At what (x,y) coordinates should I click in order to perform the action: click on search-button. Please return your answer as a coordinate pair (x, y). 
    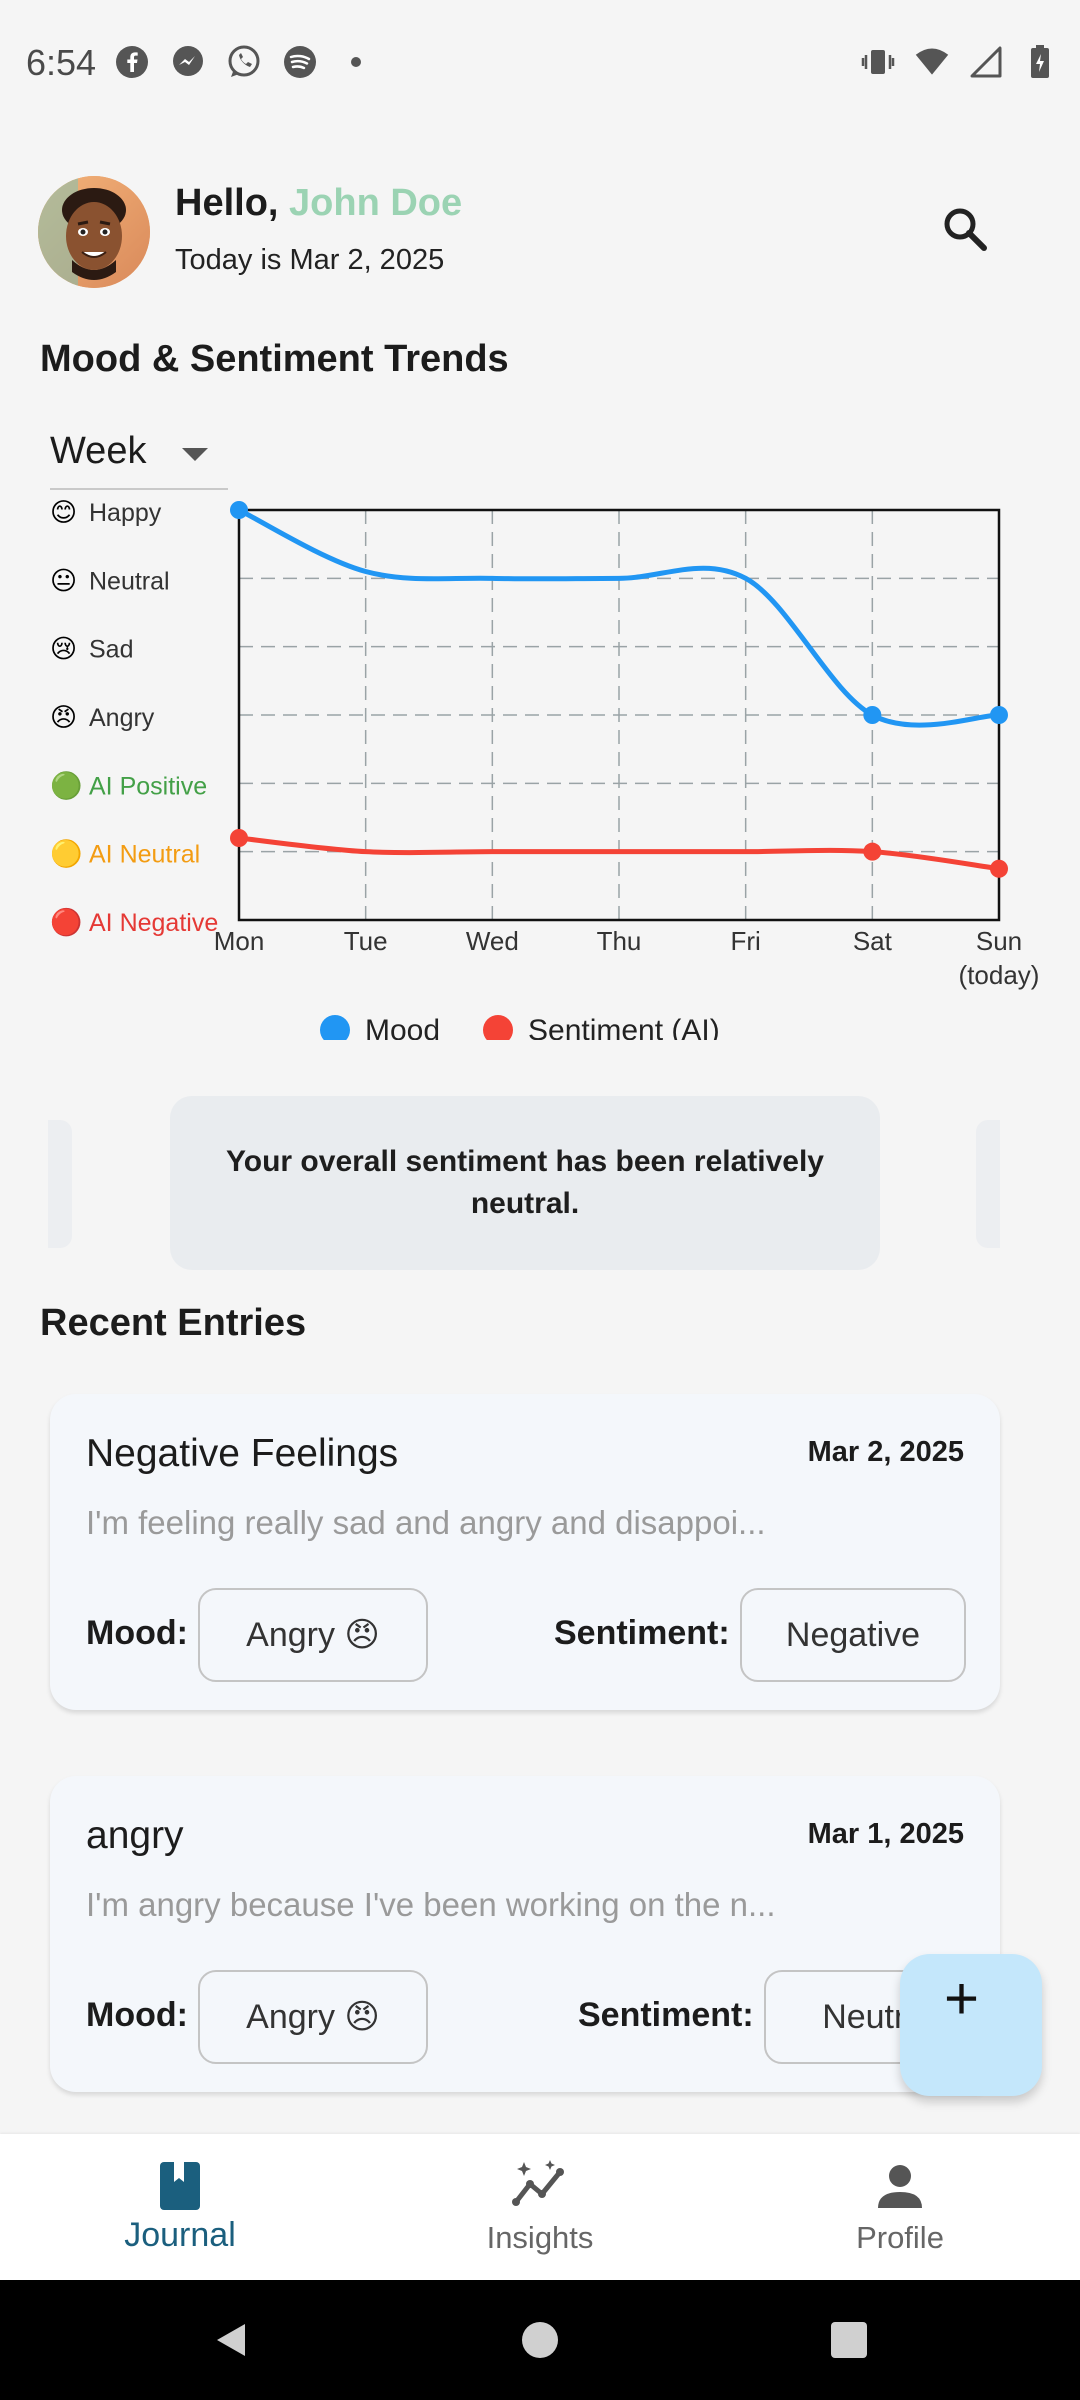
    Looking at the image, I should click on (966, 230).